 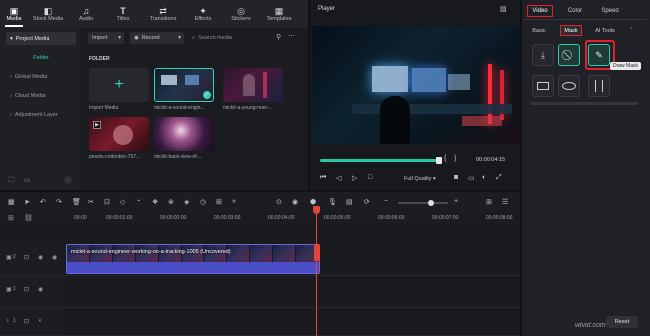 I want to click on new-folder-icon: 🗀, so click(x=11, y=181).